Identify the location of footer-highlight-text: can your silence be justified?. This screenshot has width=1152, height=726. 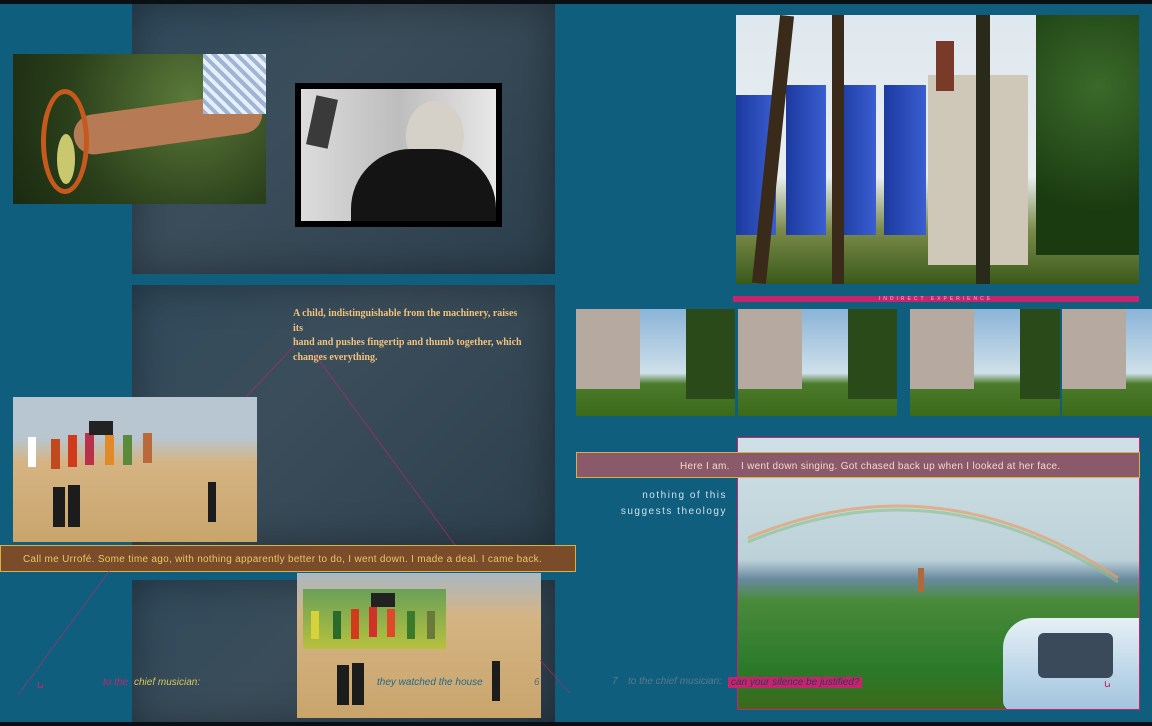
(795, 682).